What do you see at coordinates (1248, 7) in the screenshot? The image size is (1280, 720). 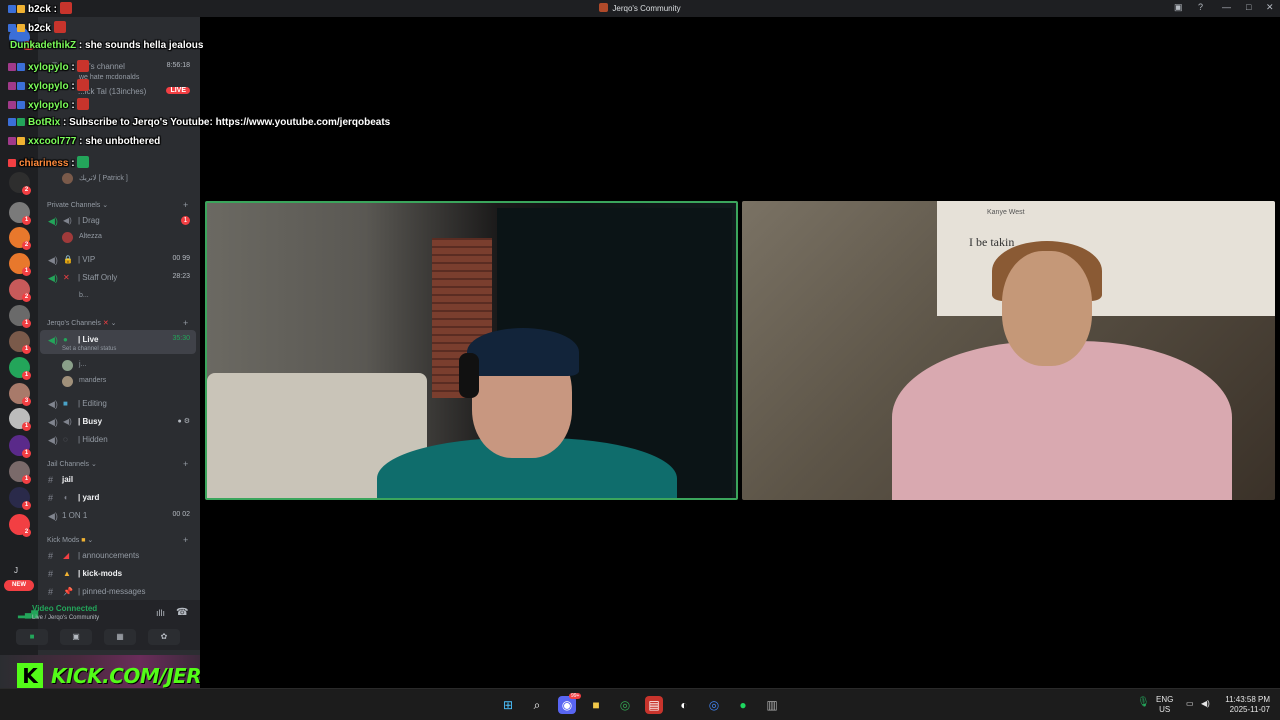 I see `maximize-button: □` at bounding box center [1248, 7].